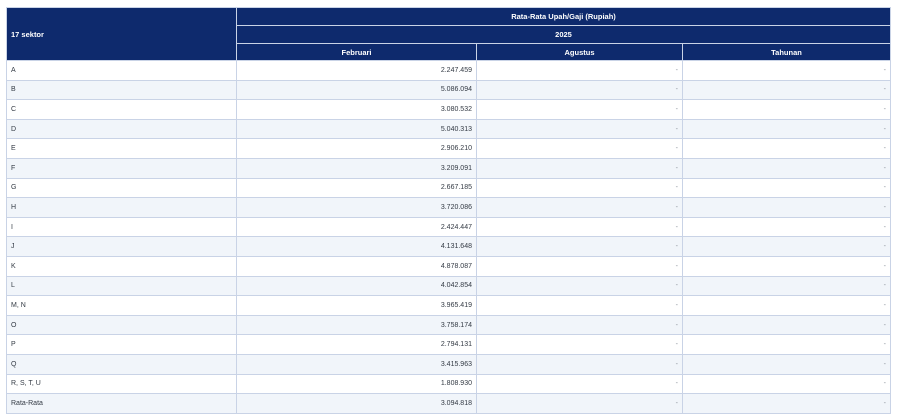 The image size is (900, 420). I want to click on februari-cell: 2.794.131, so click(356, 344).